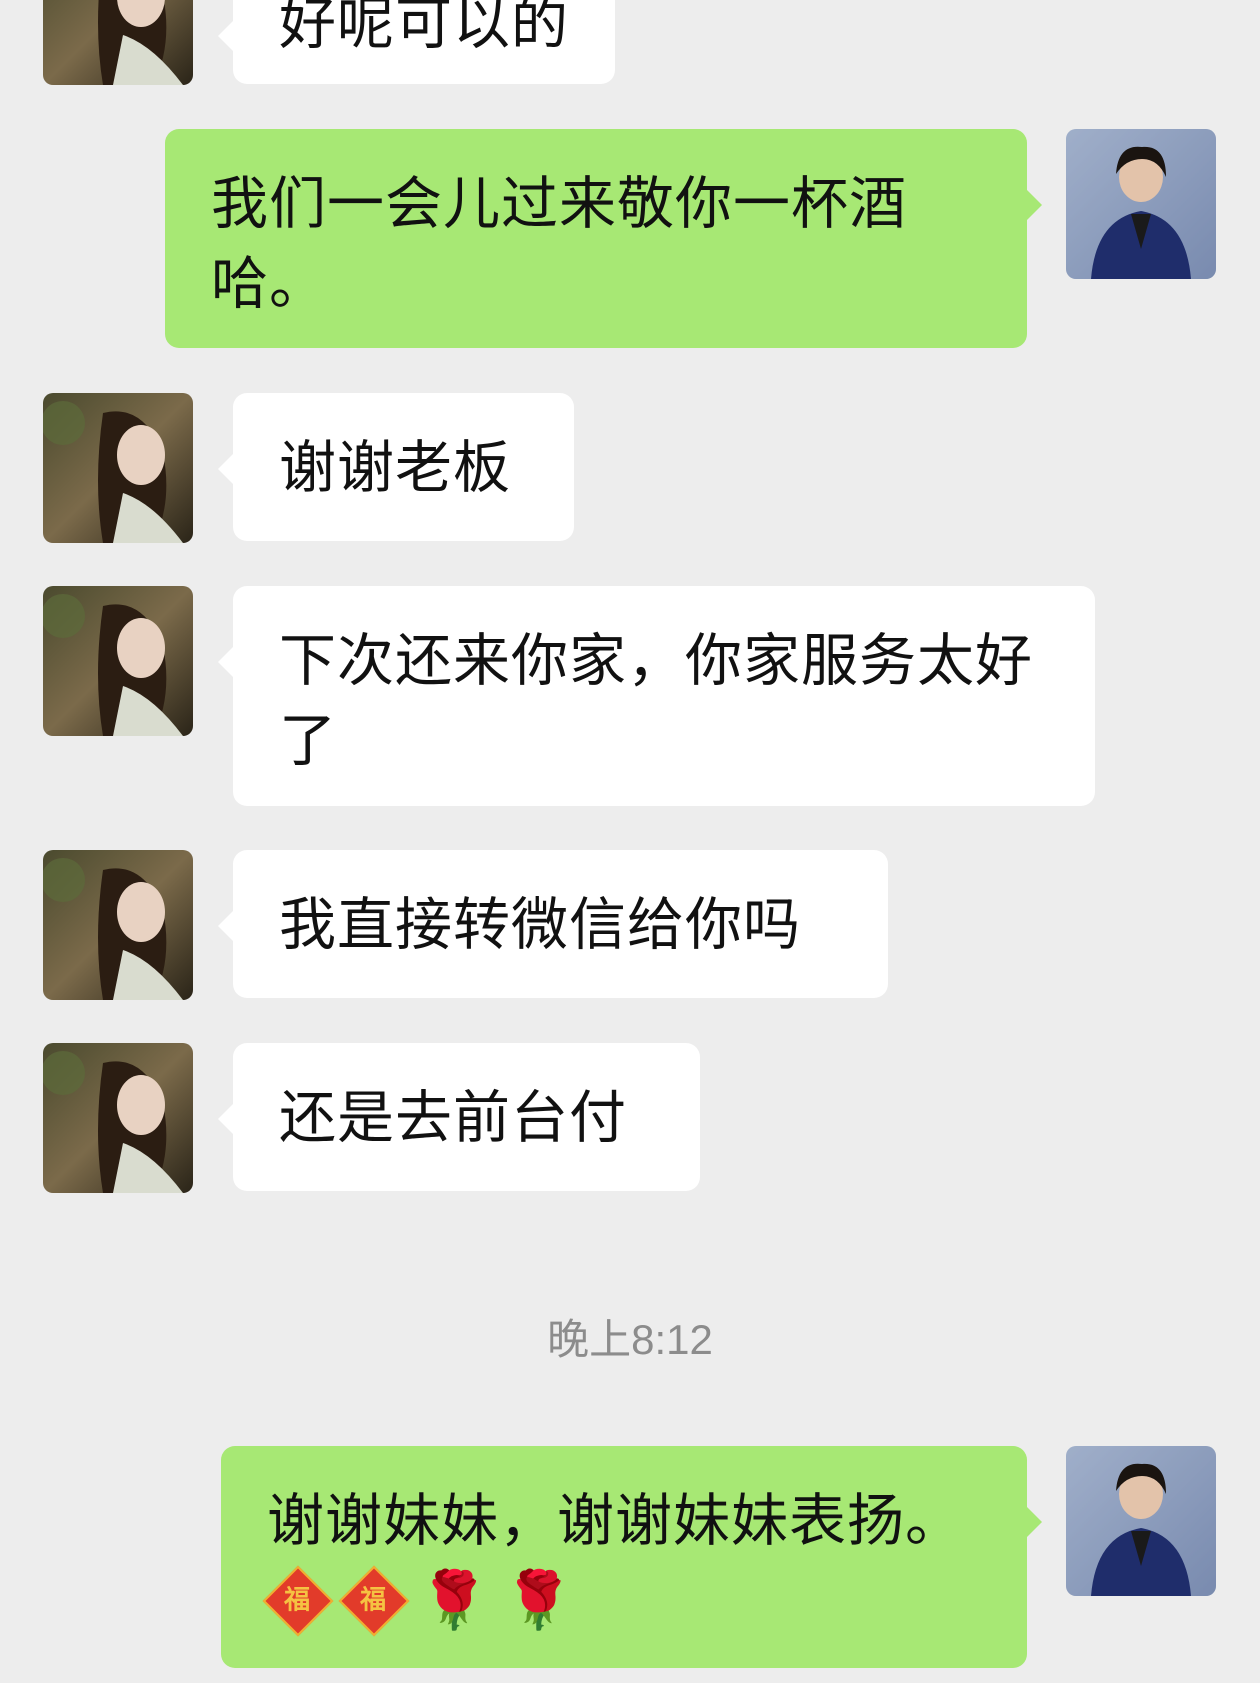  I want to click on message-text: 还是去前台付, so click(453, 1118).